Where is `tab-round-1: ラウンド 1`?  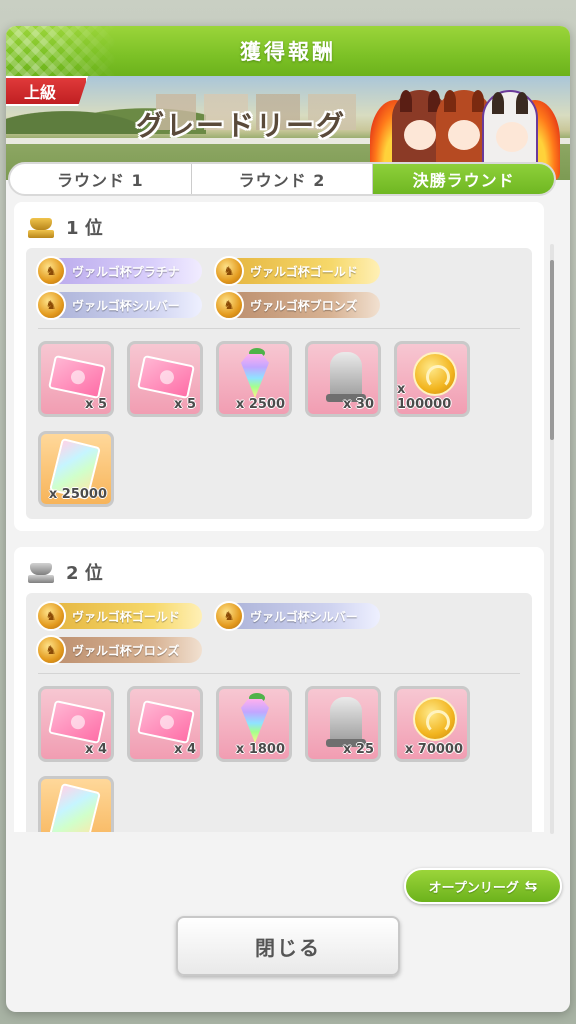 tab-round-1: ラウンド 1 is located at coordinates (101, 179).